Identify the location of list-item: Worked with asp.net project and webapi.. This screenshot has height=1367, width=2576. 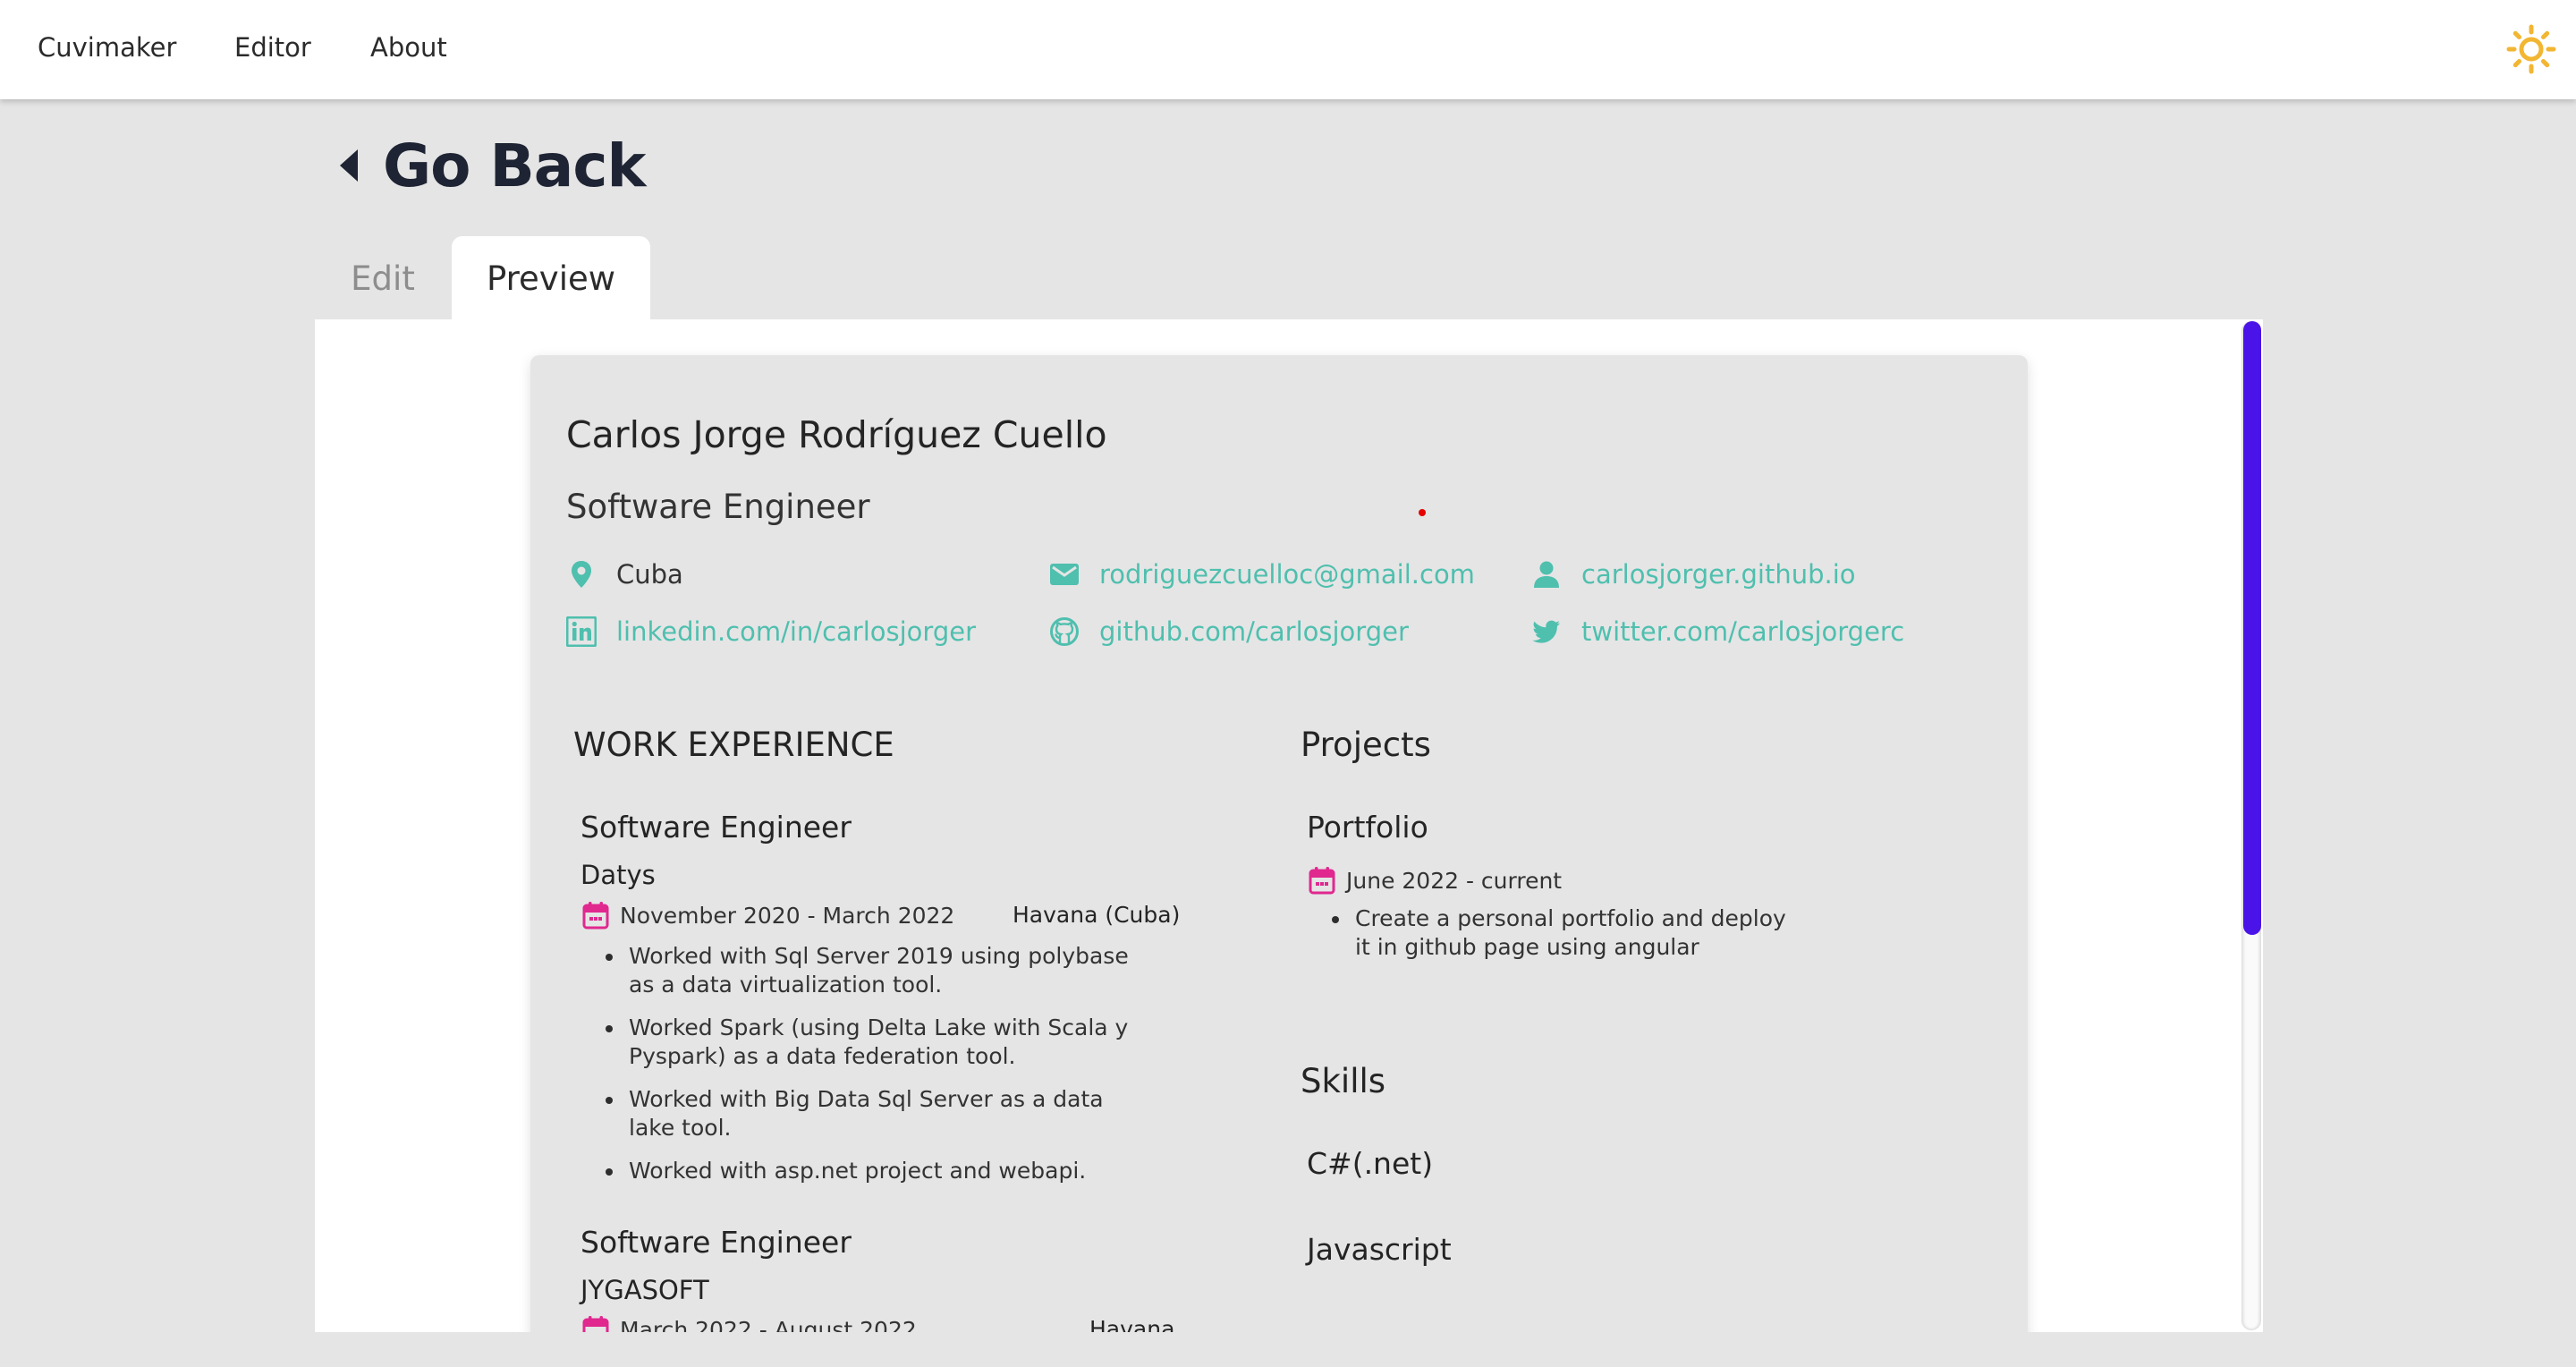
(857, 1171).